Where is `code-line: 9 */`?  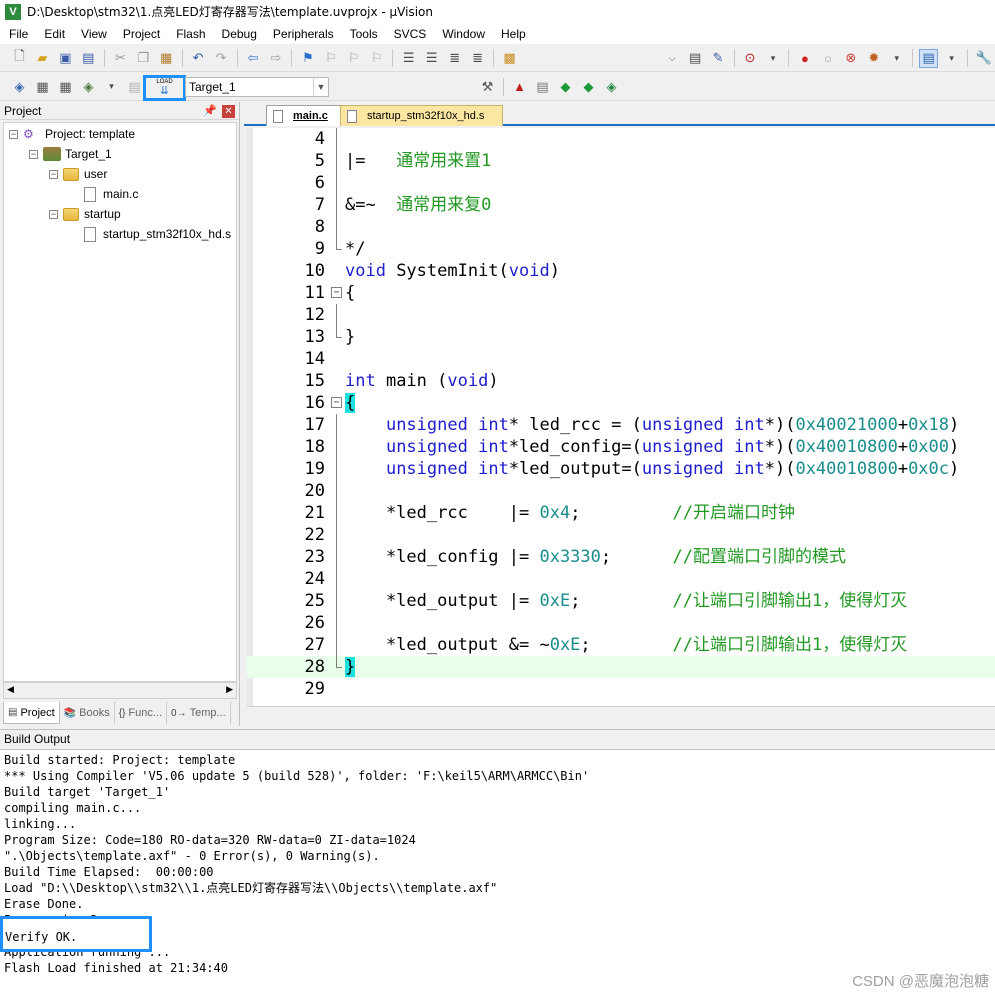 code-line: 9 */ is located at coordinates (621, 249).